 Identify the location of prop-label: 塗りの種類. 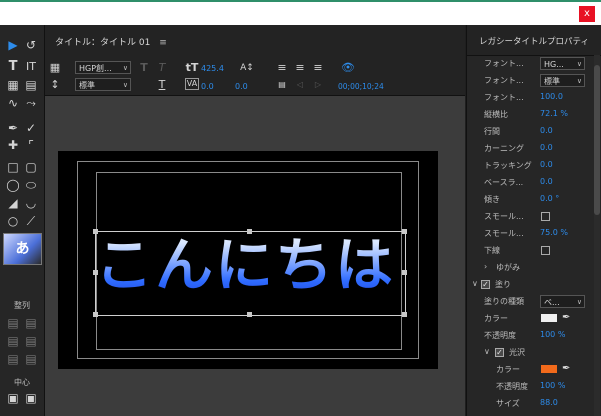
(504, 301).